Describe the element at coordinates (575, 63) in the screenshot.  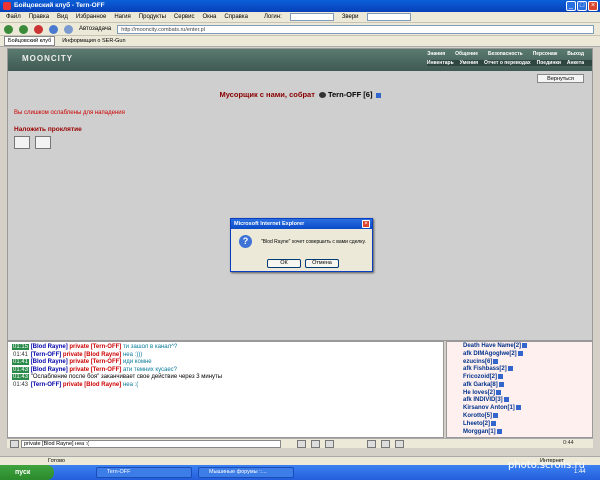
I see `nav-profile: Анкета` at that location.